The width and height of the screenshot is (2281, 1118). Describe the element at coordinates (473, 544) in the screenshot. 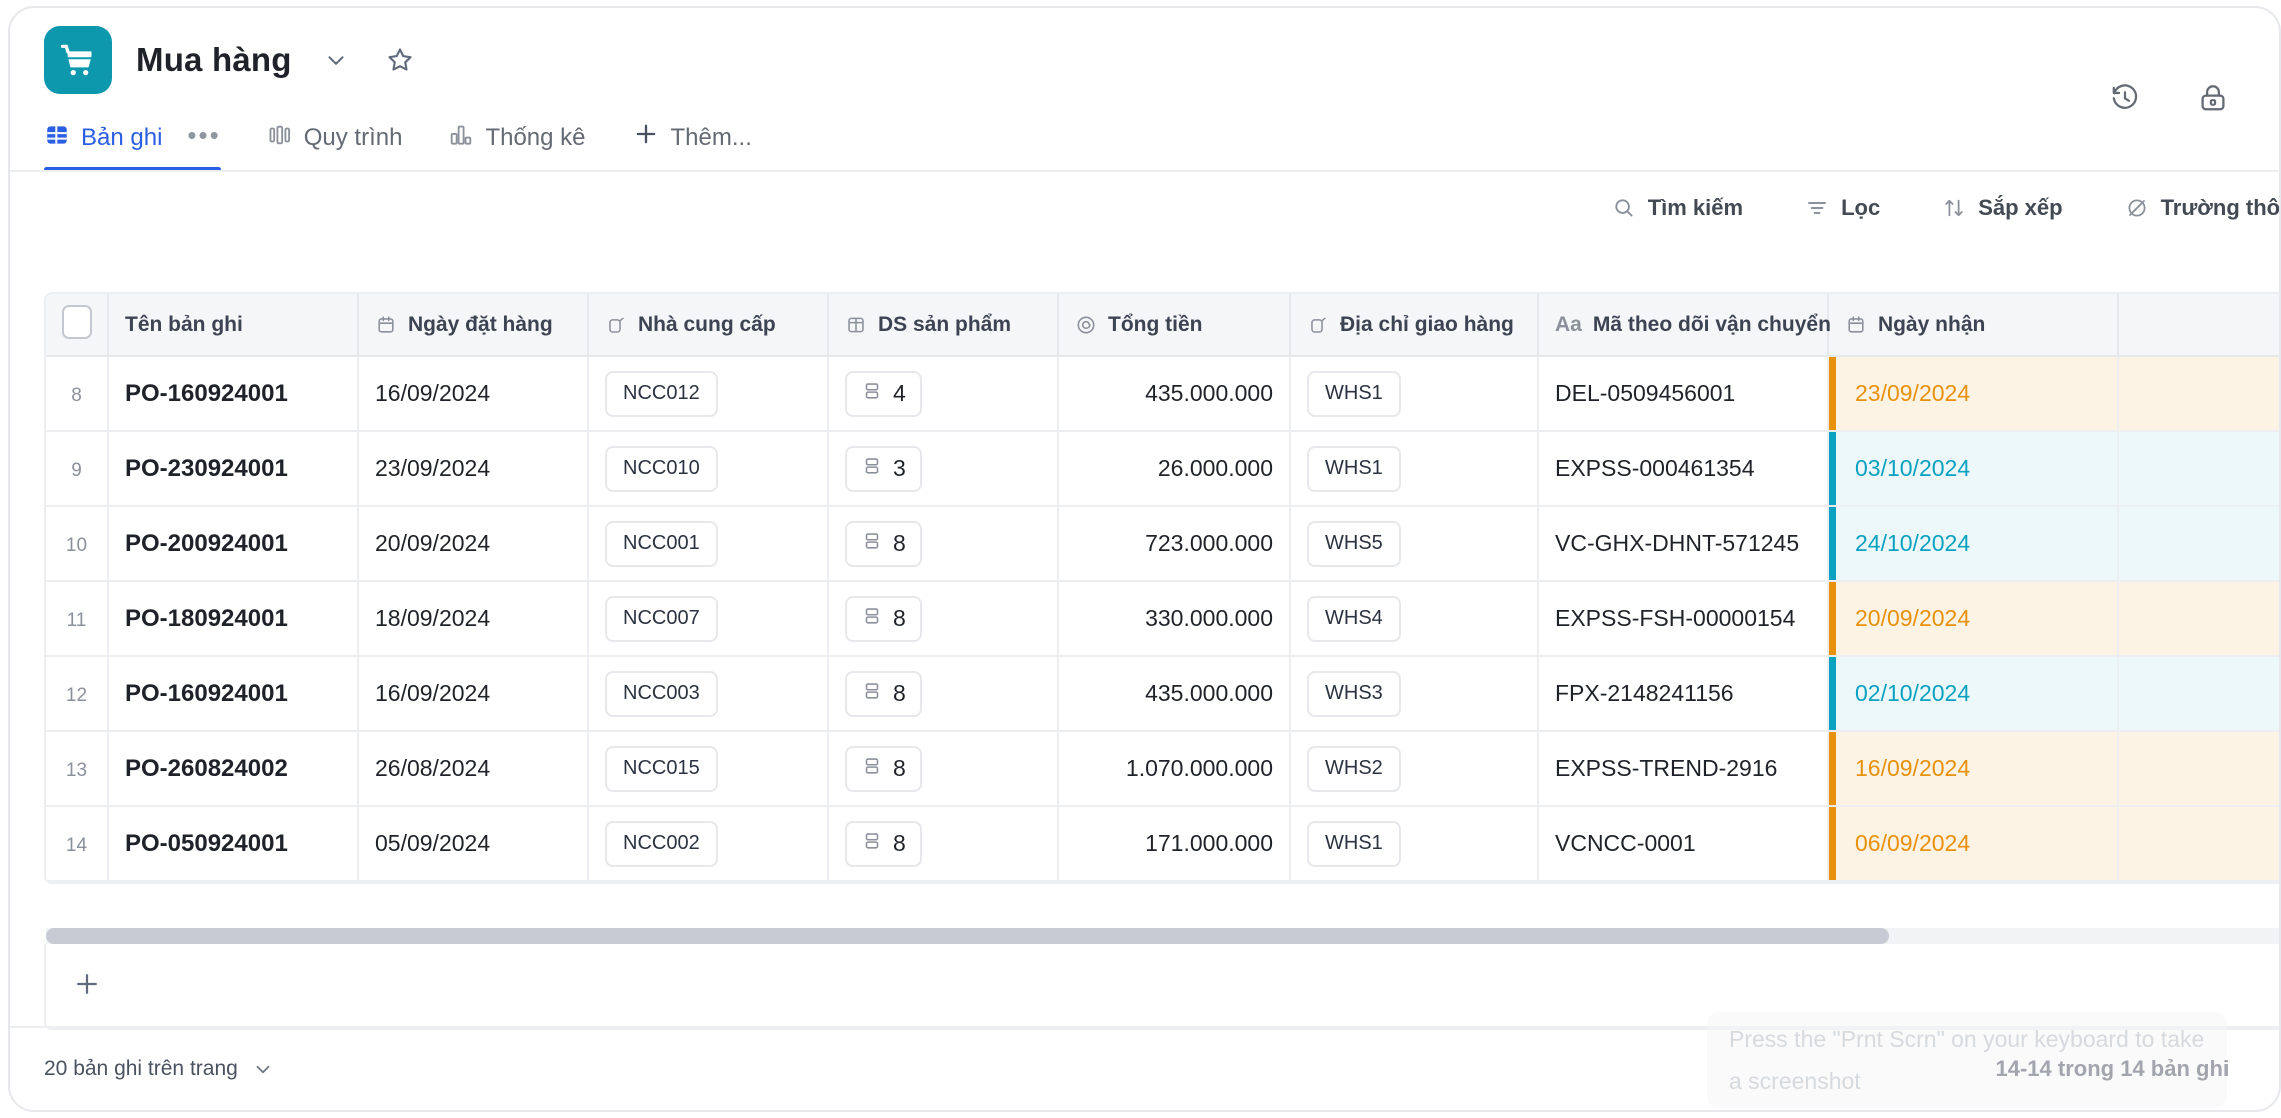

I see `cell-ngay-dat-hang: 20/09/2024` at that location.